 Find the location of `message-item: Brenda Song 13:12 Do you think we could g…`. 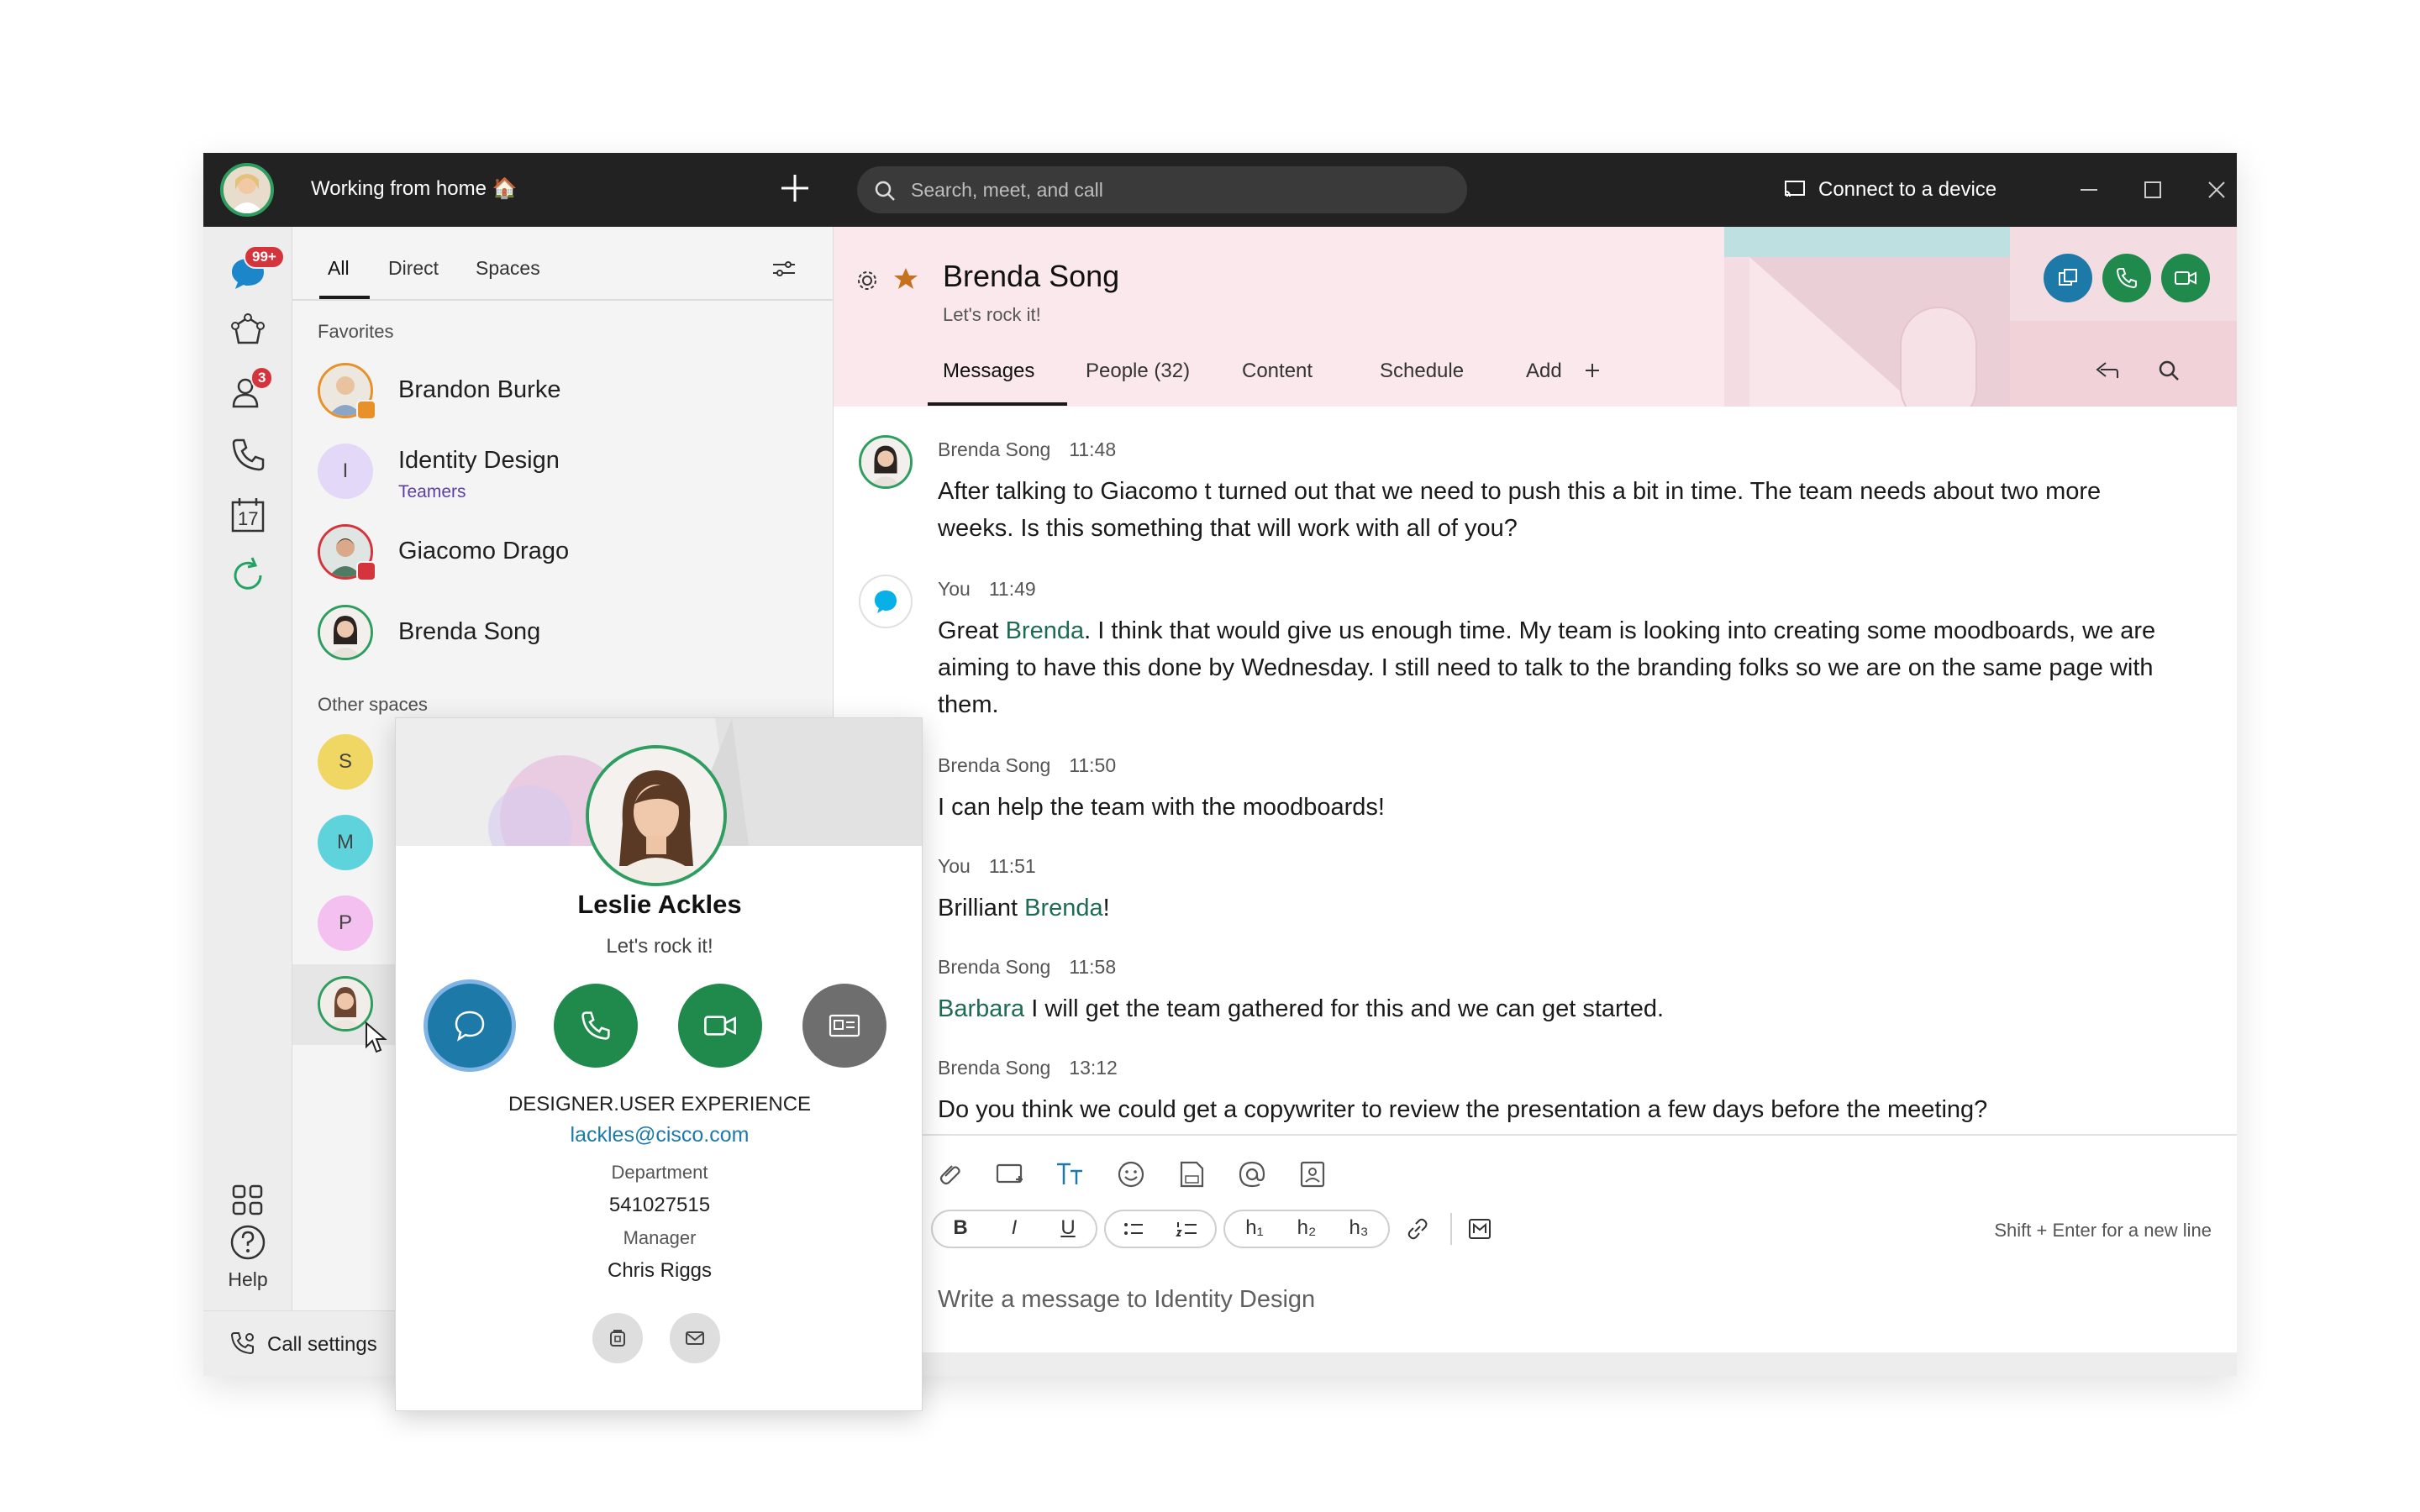

message-item: Brenda Song 13:12 Do you think we could g… is located at coordinates (1559, 1092).